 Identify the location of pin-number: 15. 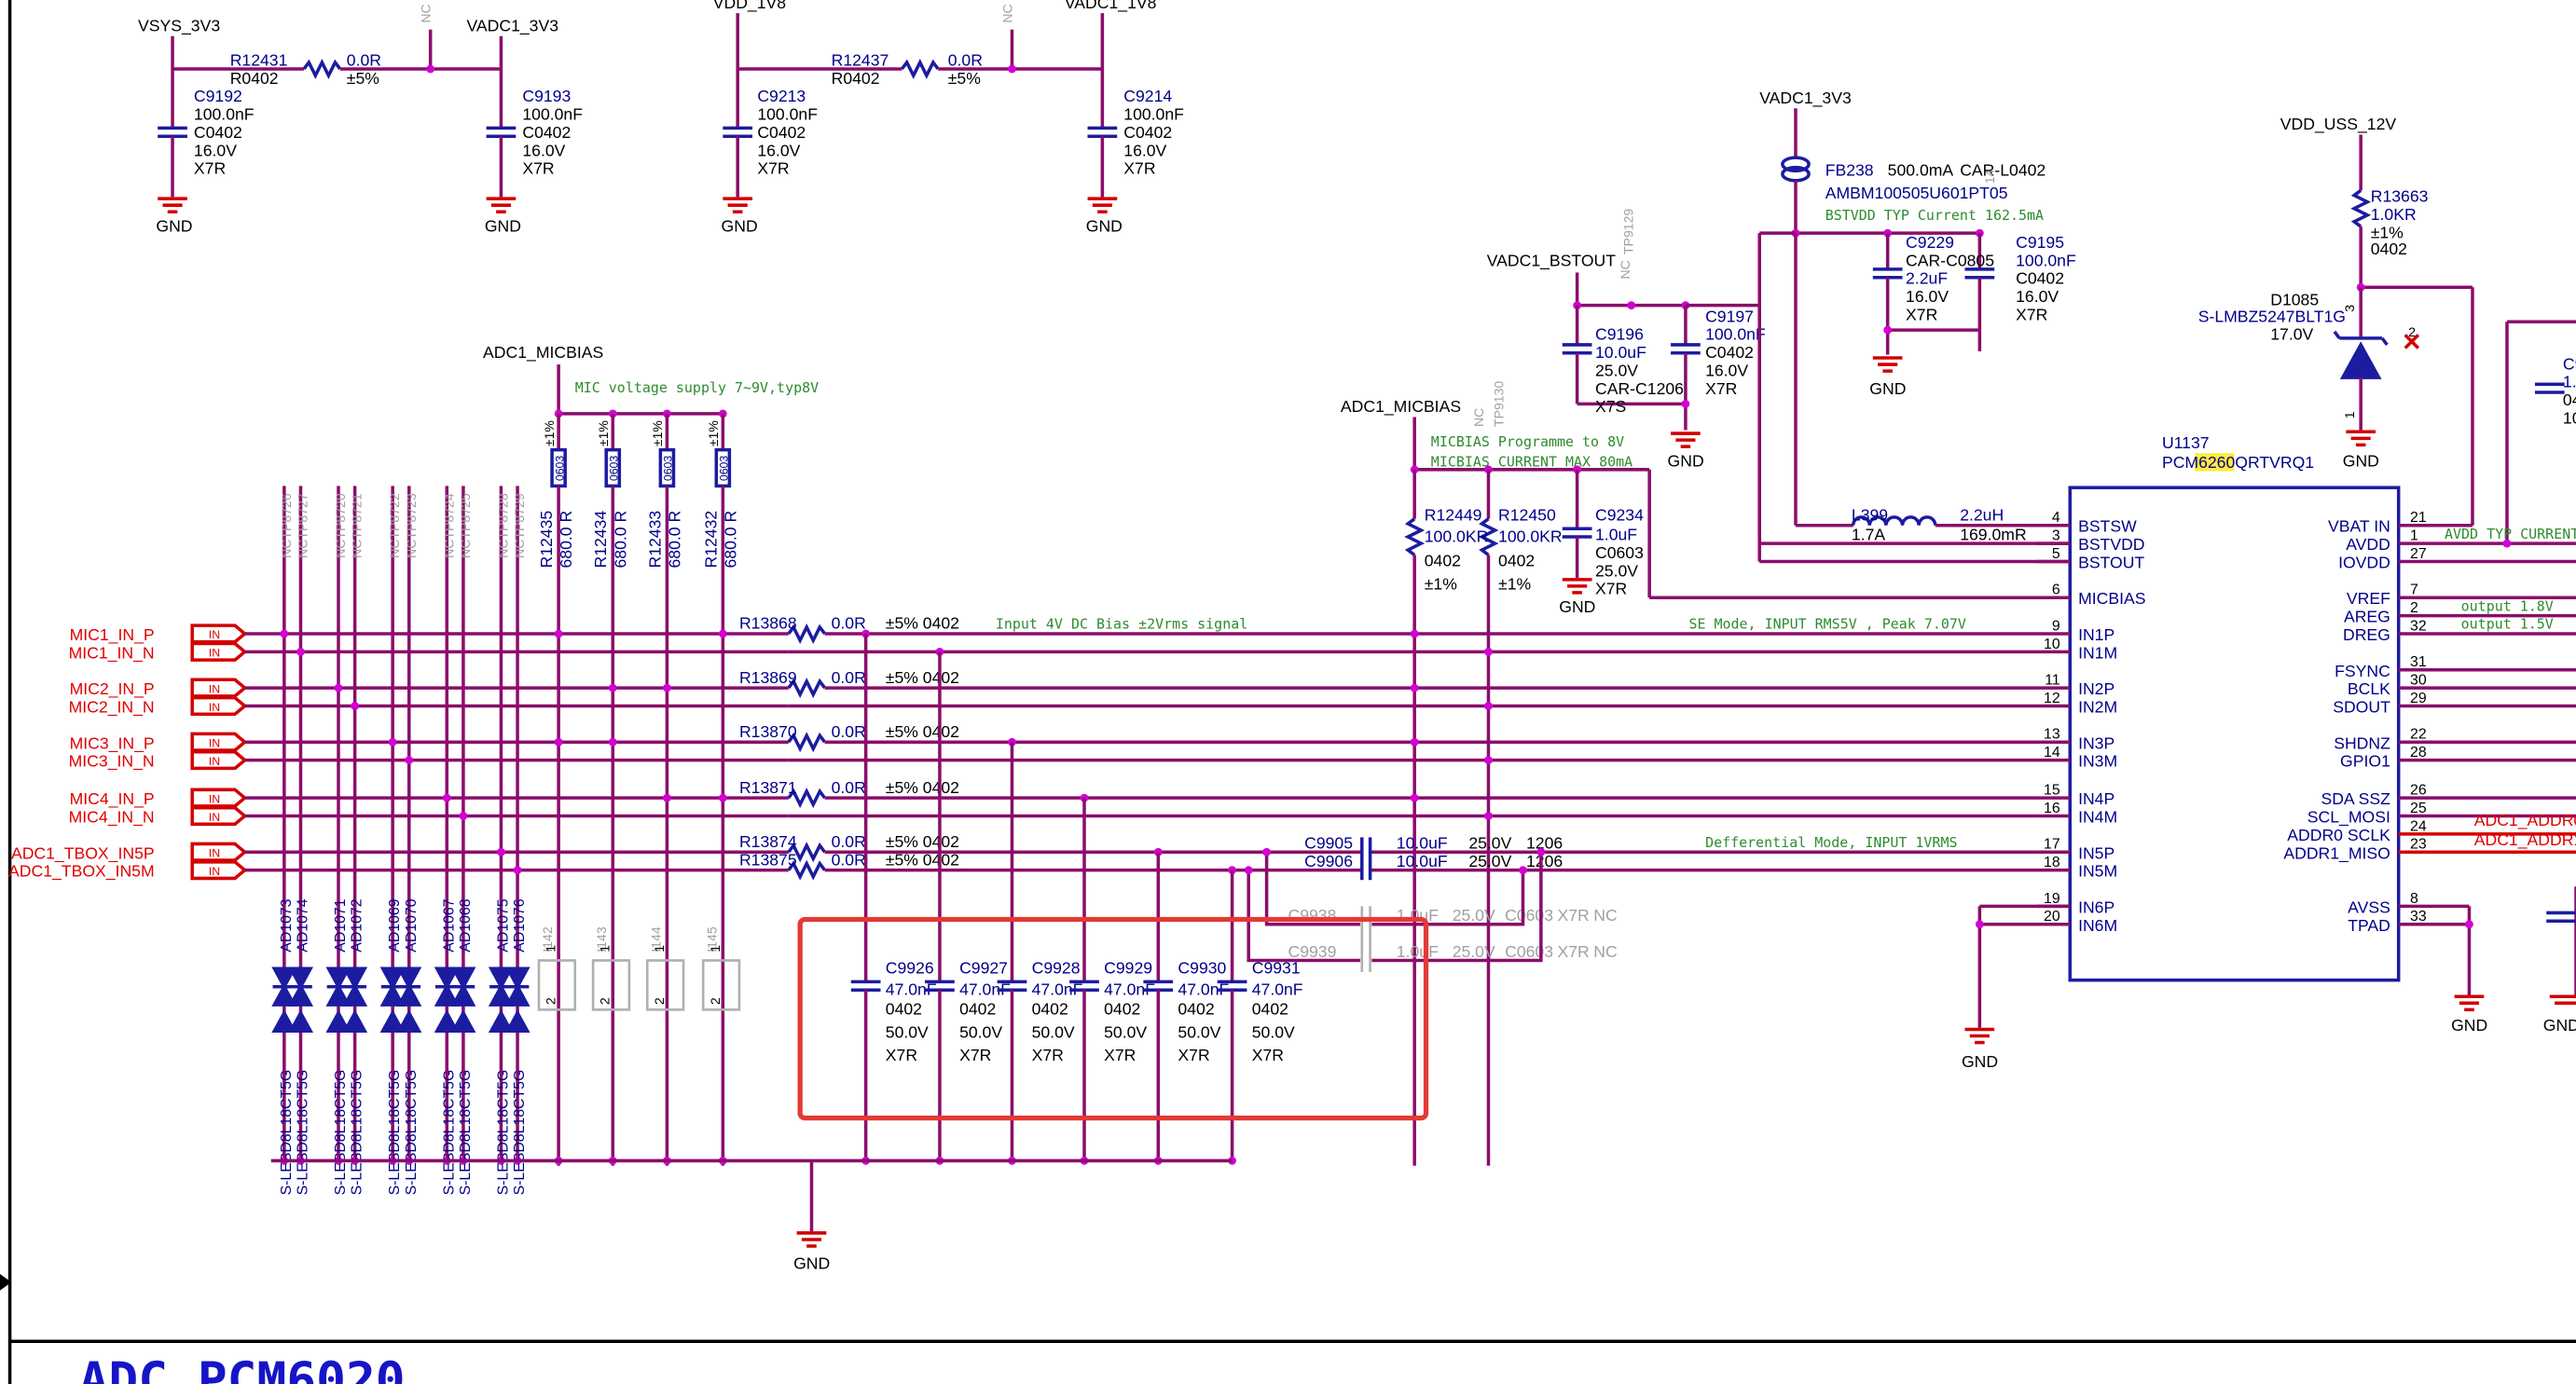
(2052, 791).